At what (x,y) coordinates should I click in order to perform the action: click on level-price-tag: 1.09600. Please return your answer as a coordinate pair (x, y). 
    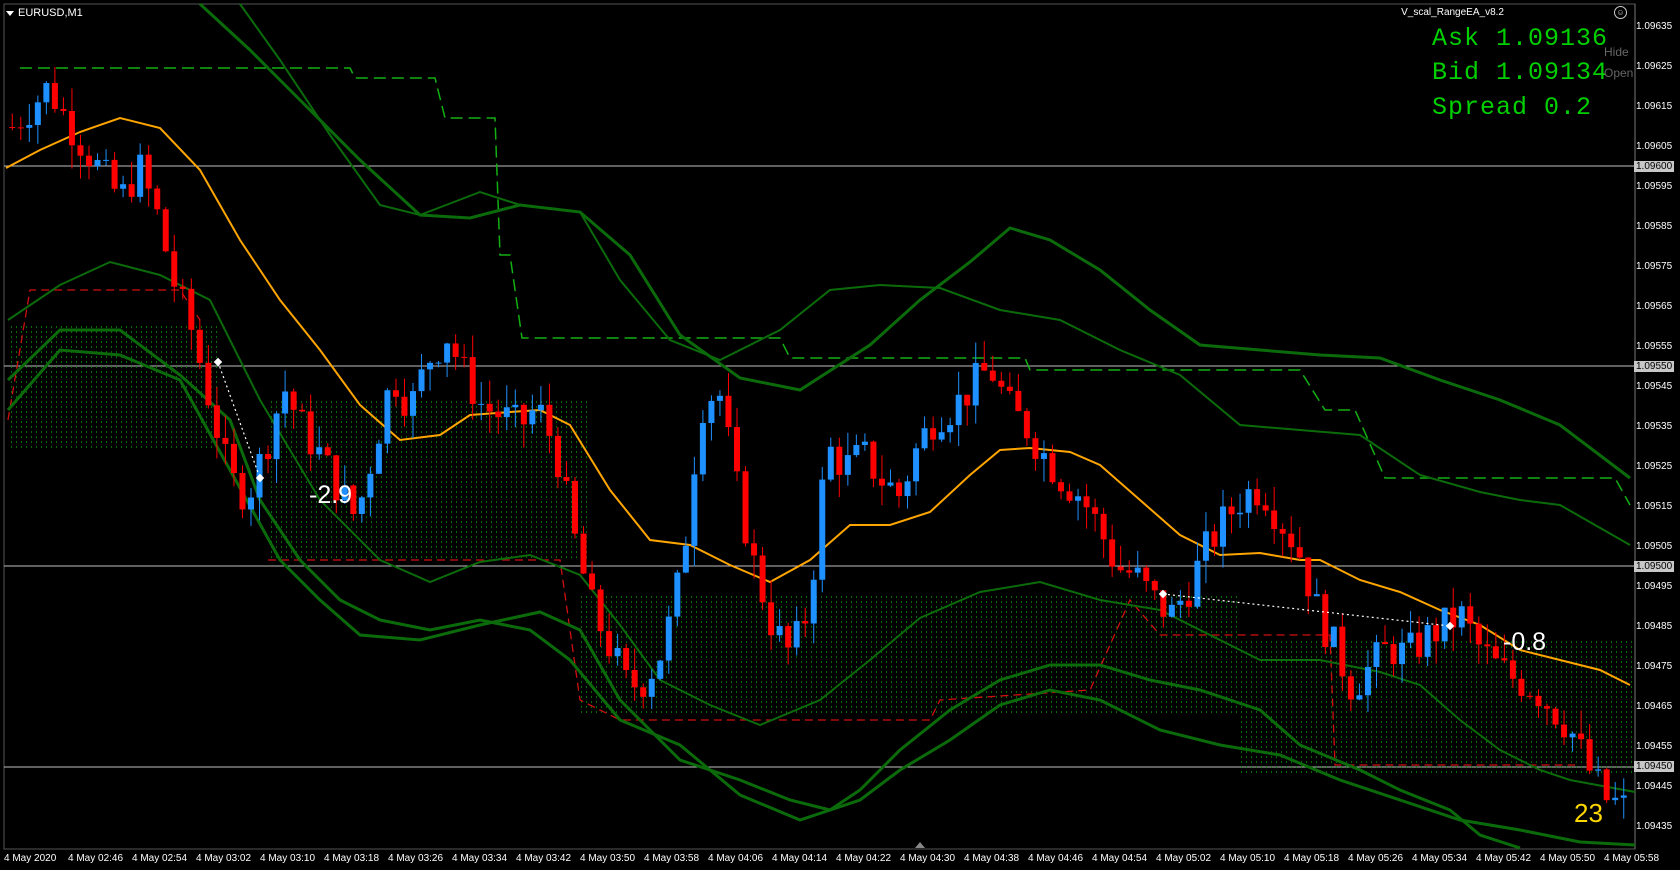
    Looking at the image, I should click on (1654, 166).